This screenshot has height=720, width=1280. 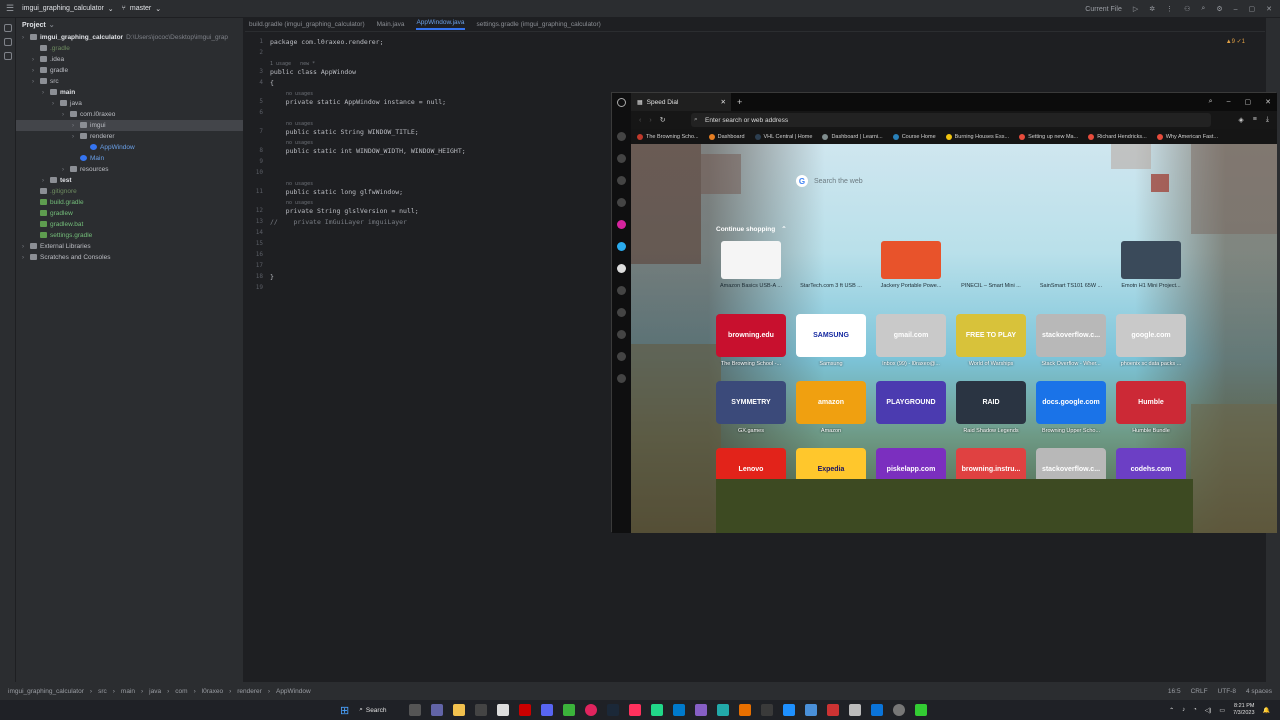 I want to click on bookmark-item: VHL Central | Home, so click(x=783, y=136).